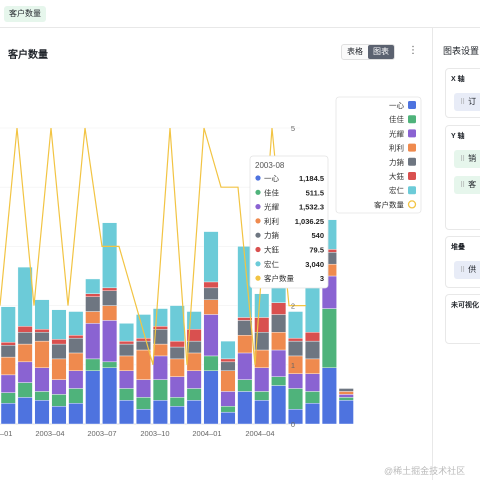 The image size is (480, 480). Describe the element at coordinates (467, 159) in the screenshot. I see `y-axis-field-1: ⠿ 销` at that location.